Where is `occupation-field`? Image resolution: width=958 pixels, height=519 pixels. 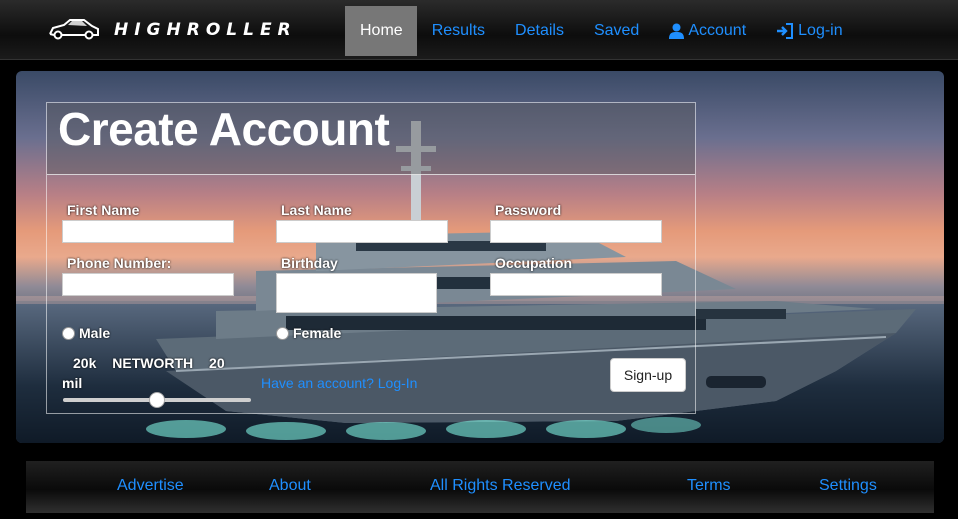 occupation-field is located at coordinates (576, 284).